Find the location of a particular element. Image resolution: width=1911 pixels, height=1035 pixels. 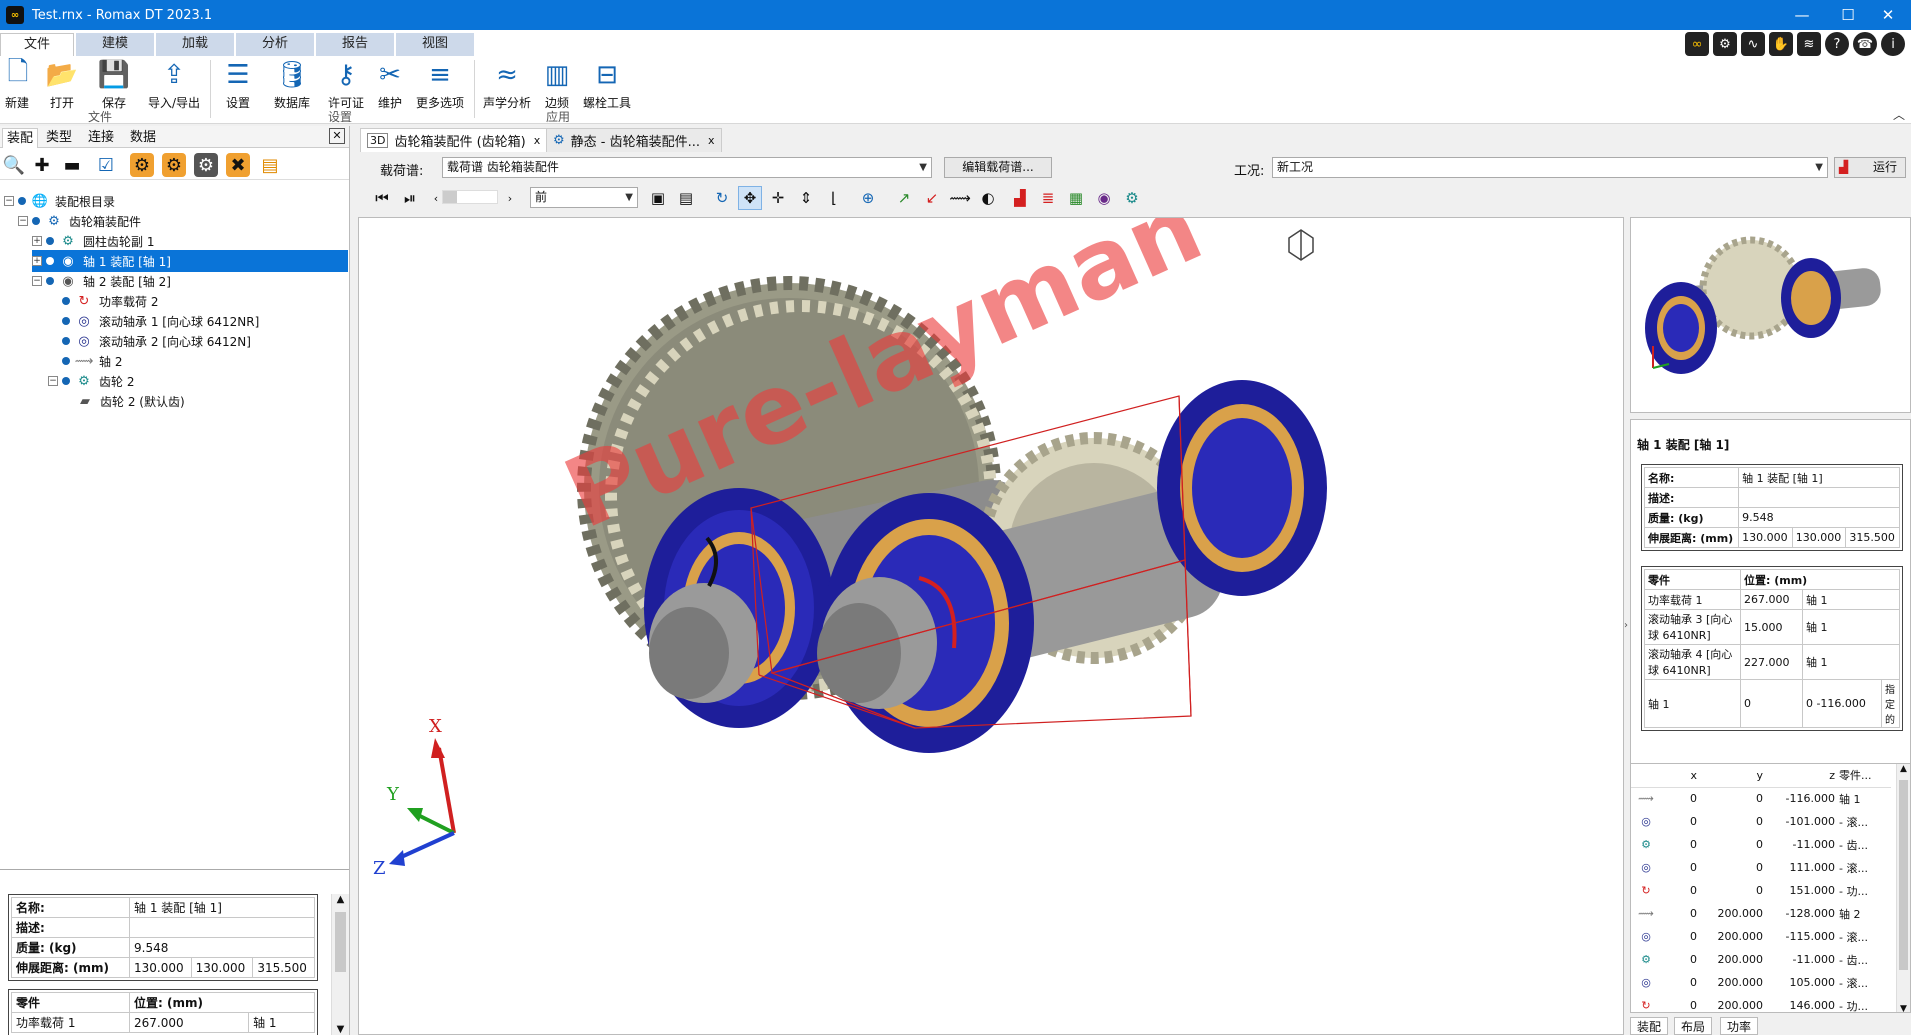

tab-analysis: 分析 is located at coordinates (275, 44).